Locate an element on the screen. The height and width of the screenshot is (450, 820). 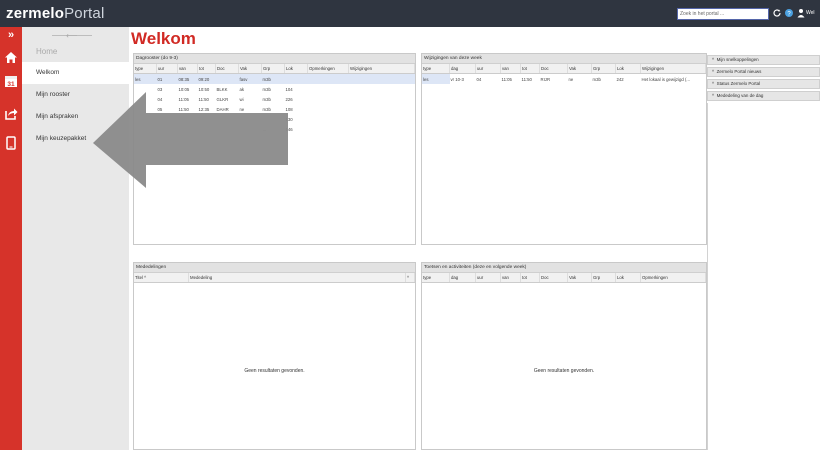
table-row: 04 11:05 11:50 GLKR wi m3b 226 is located at coordinates (274, 99).